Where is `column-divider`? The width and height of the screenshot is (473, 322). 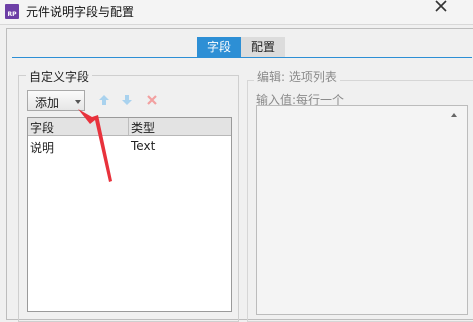
column-divider is located at coordinates (128, 126).